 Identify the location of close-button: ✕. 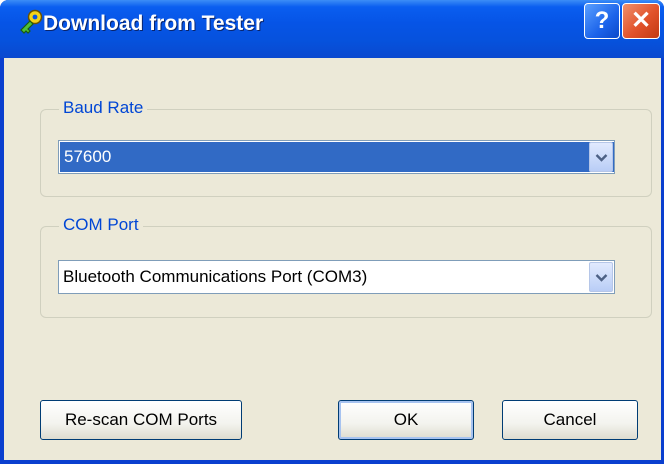
(641, 21).